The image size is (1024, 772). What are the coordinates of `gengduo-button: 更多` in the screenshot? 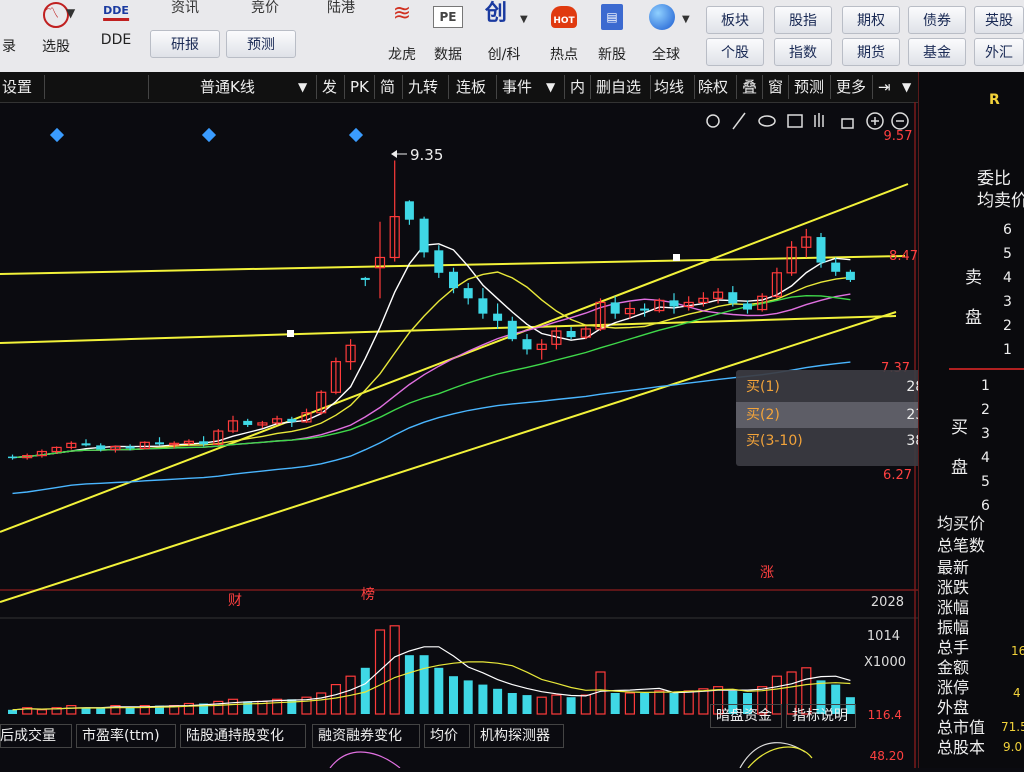 It's located at (851, 87).